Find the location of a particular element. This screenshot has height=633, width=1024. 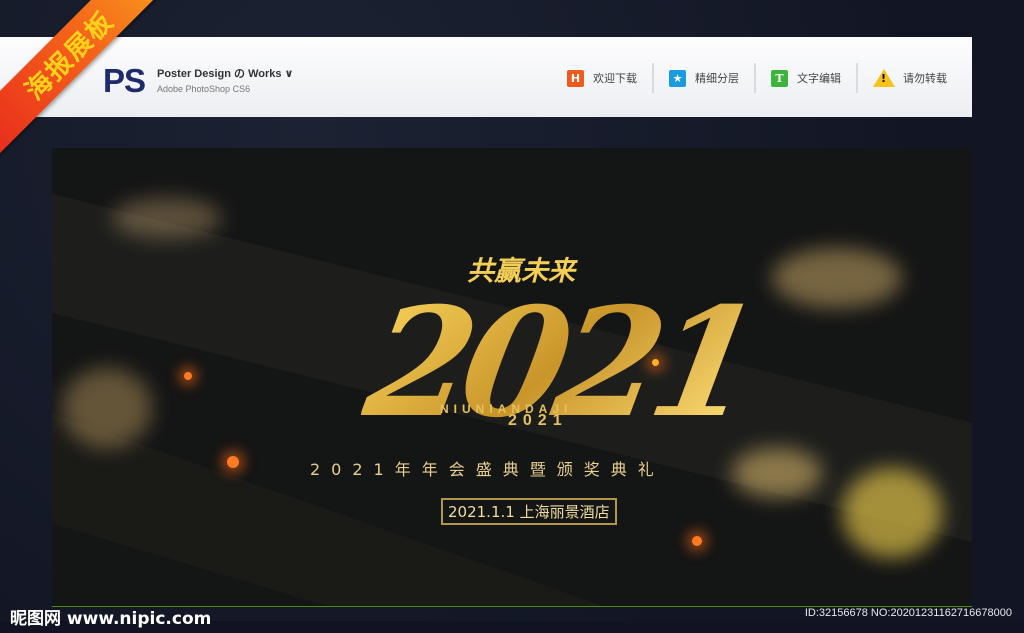

nav-download: H 欢迎下载 is located at coordinates (602, 78).